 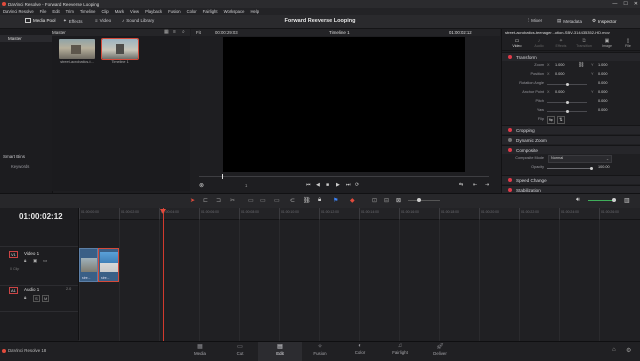 What do you see at coordinates (625, 4) in the screenshot?
I see `maximize-icon: ☐` at bounding box center [625, 4].